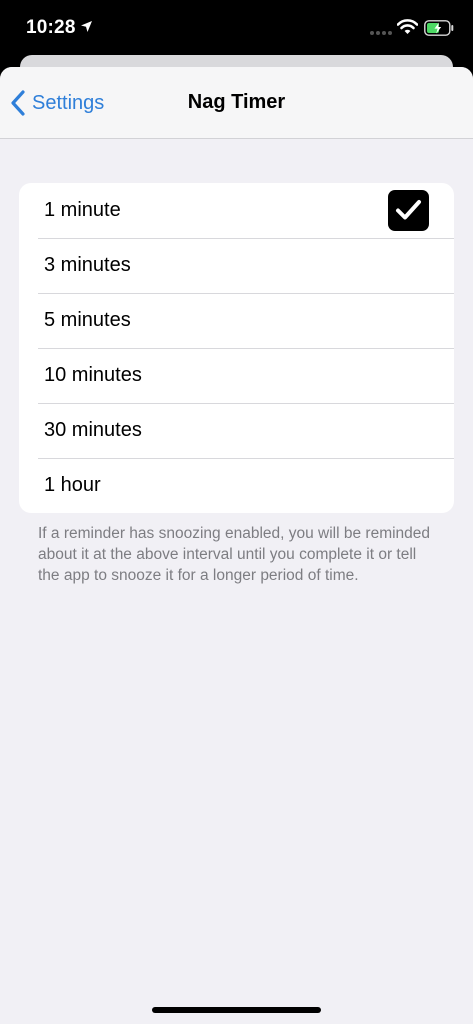 This screenshot has width=473, height=1024. What do you see at coordinates (86, 26) in the screenshot?
I see `location-arrow-icon` at bounding box center [86, 26].